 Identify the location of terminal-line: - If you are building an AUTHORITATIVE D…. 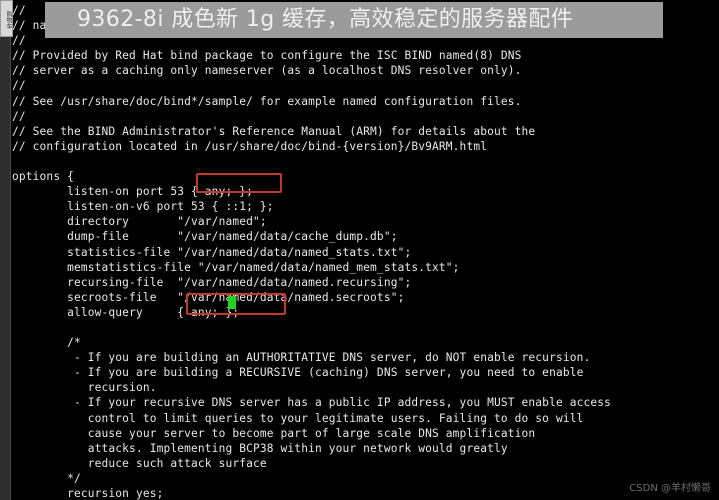
(301, 358).